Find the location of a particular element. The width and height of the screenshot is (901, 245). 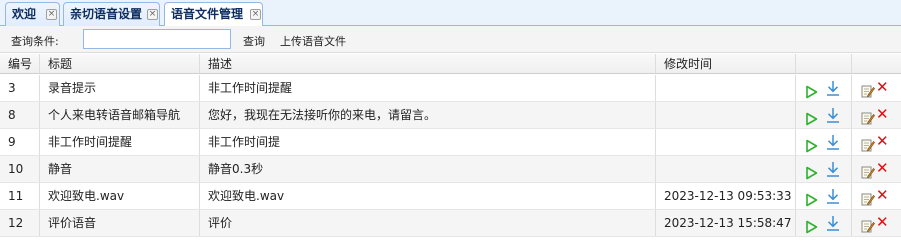

table-row: 12 评价语音 评价 2023-12-13 15:58:47 ✕ is located at coordinates (450, 223).